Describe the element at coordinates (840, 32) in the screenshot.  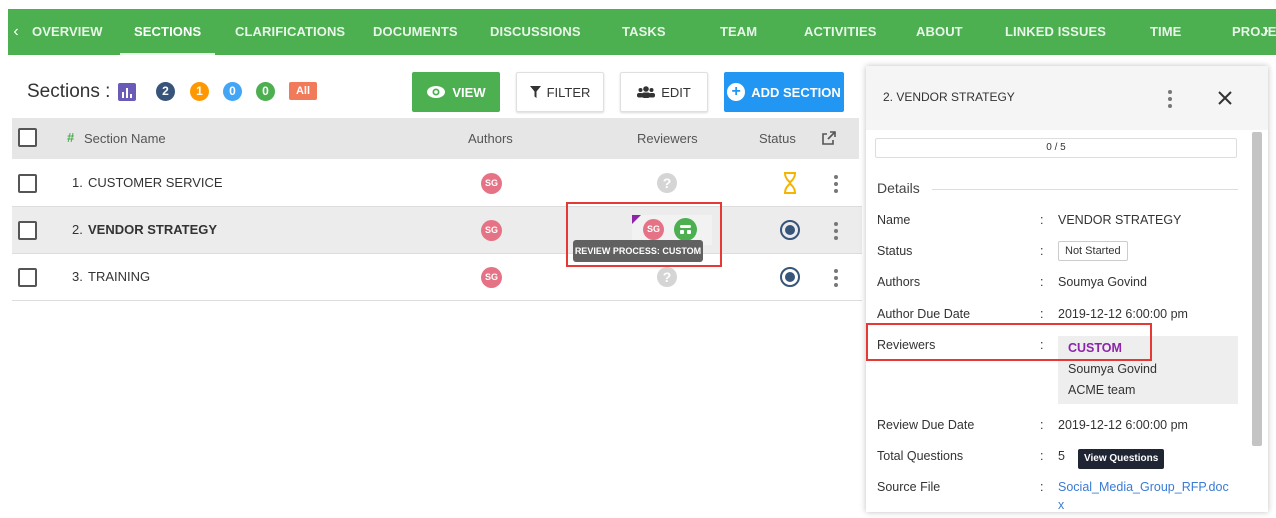
I see `tab-activities: ACTIVITIES` at that location.